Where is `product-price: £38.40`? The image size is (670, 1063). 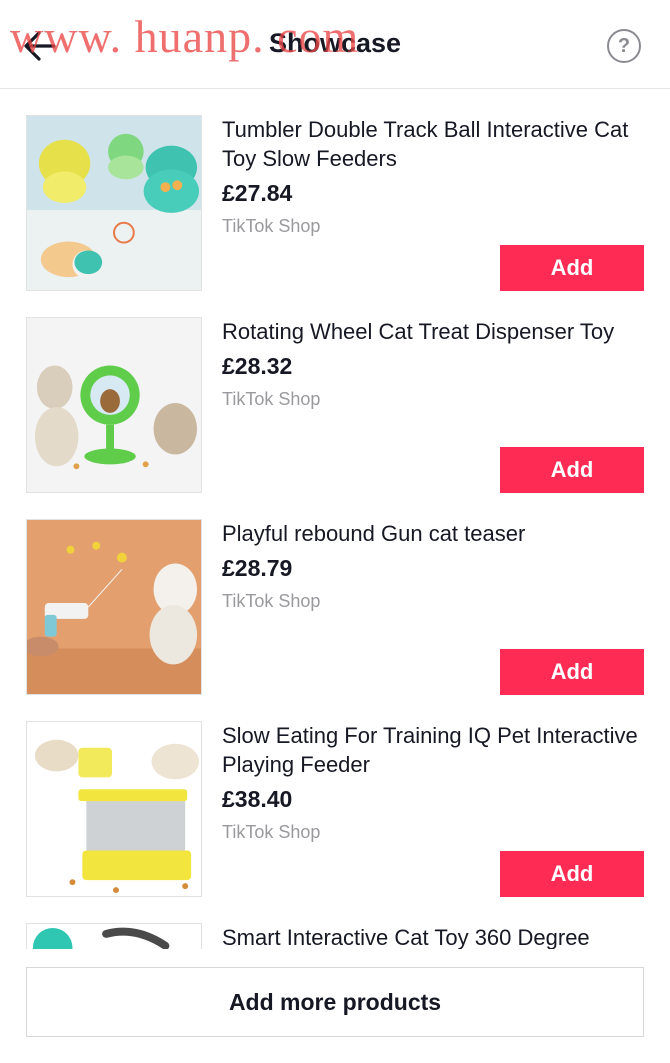 product-price: £38.40 is located at coordinates (257, 799).